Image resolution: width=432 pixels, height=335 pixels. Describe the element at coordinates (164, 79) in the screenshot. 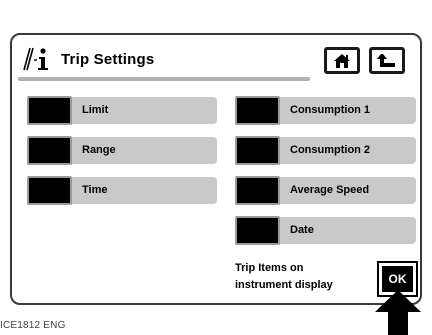

I see `title-divider` at that location.